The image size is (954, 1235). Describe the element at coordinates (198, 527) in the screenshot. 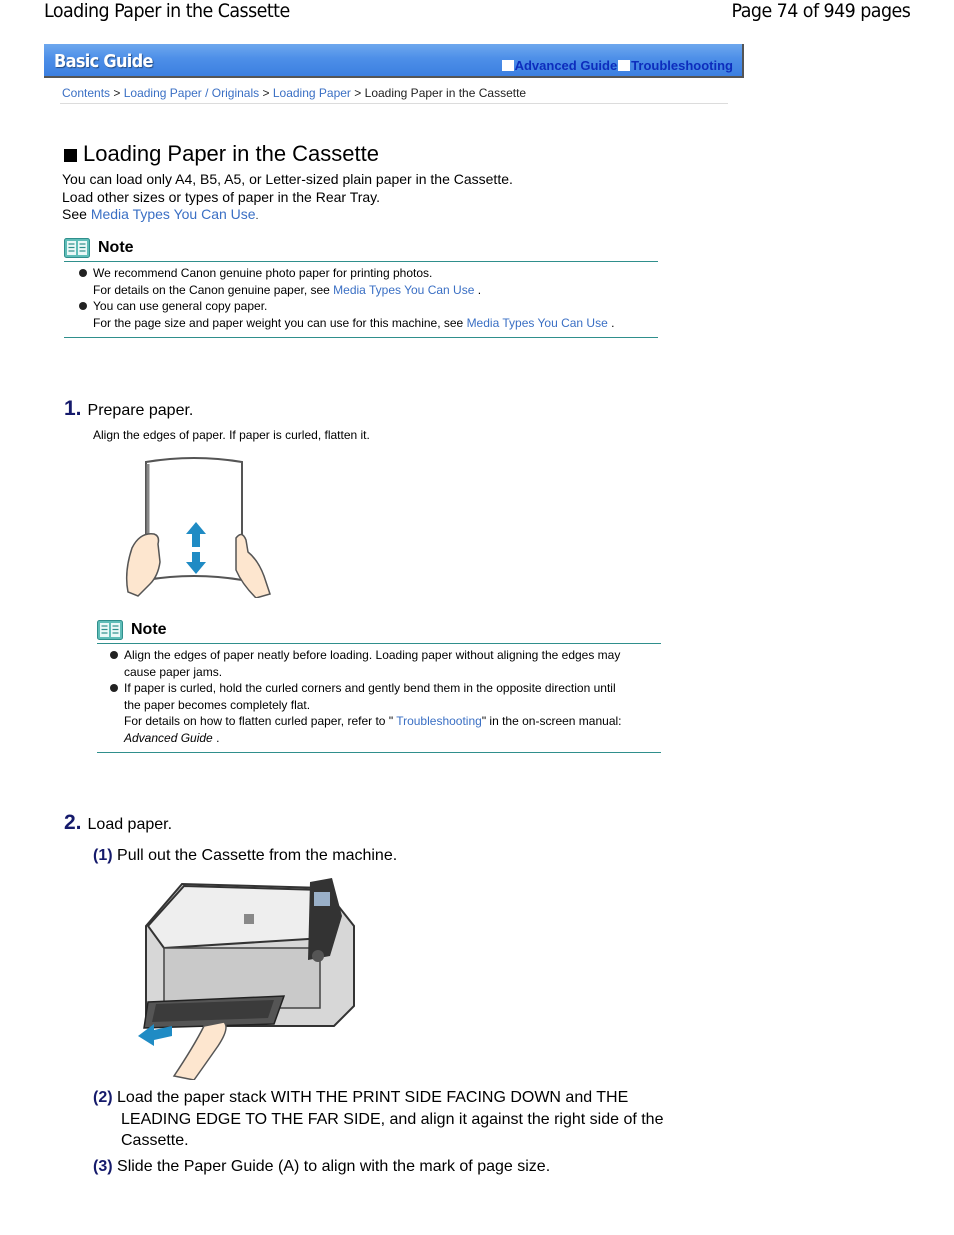

I see `paper-illustration` at that location.